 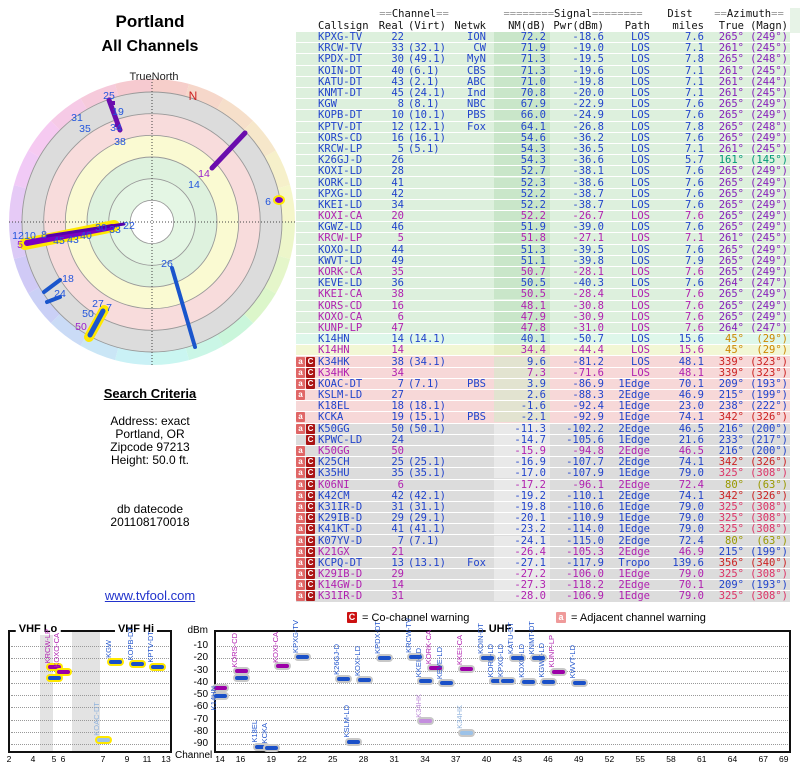 I want to click on radar-channel-label: 6, so click(x=268, y=202).